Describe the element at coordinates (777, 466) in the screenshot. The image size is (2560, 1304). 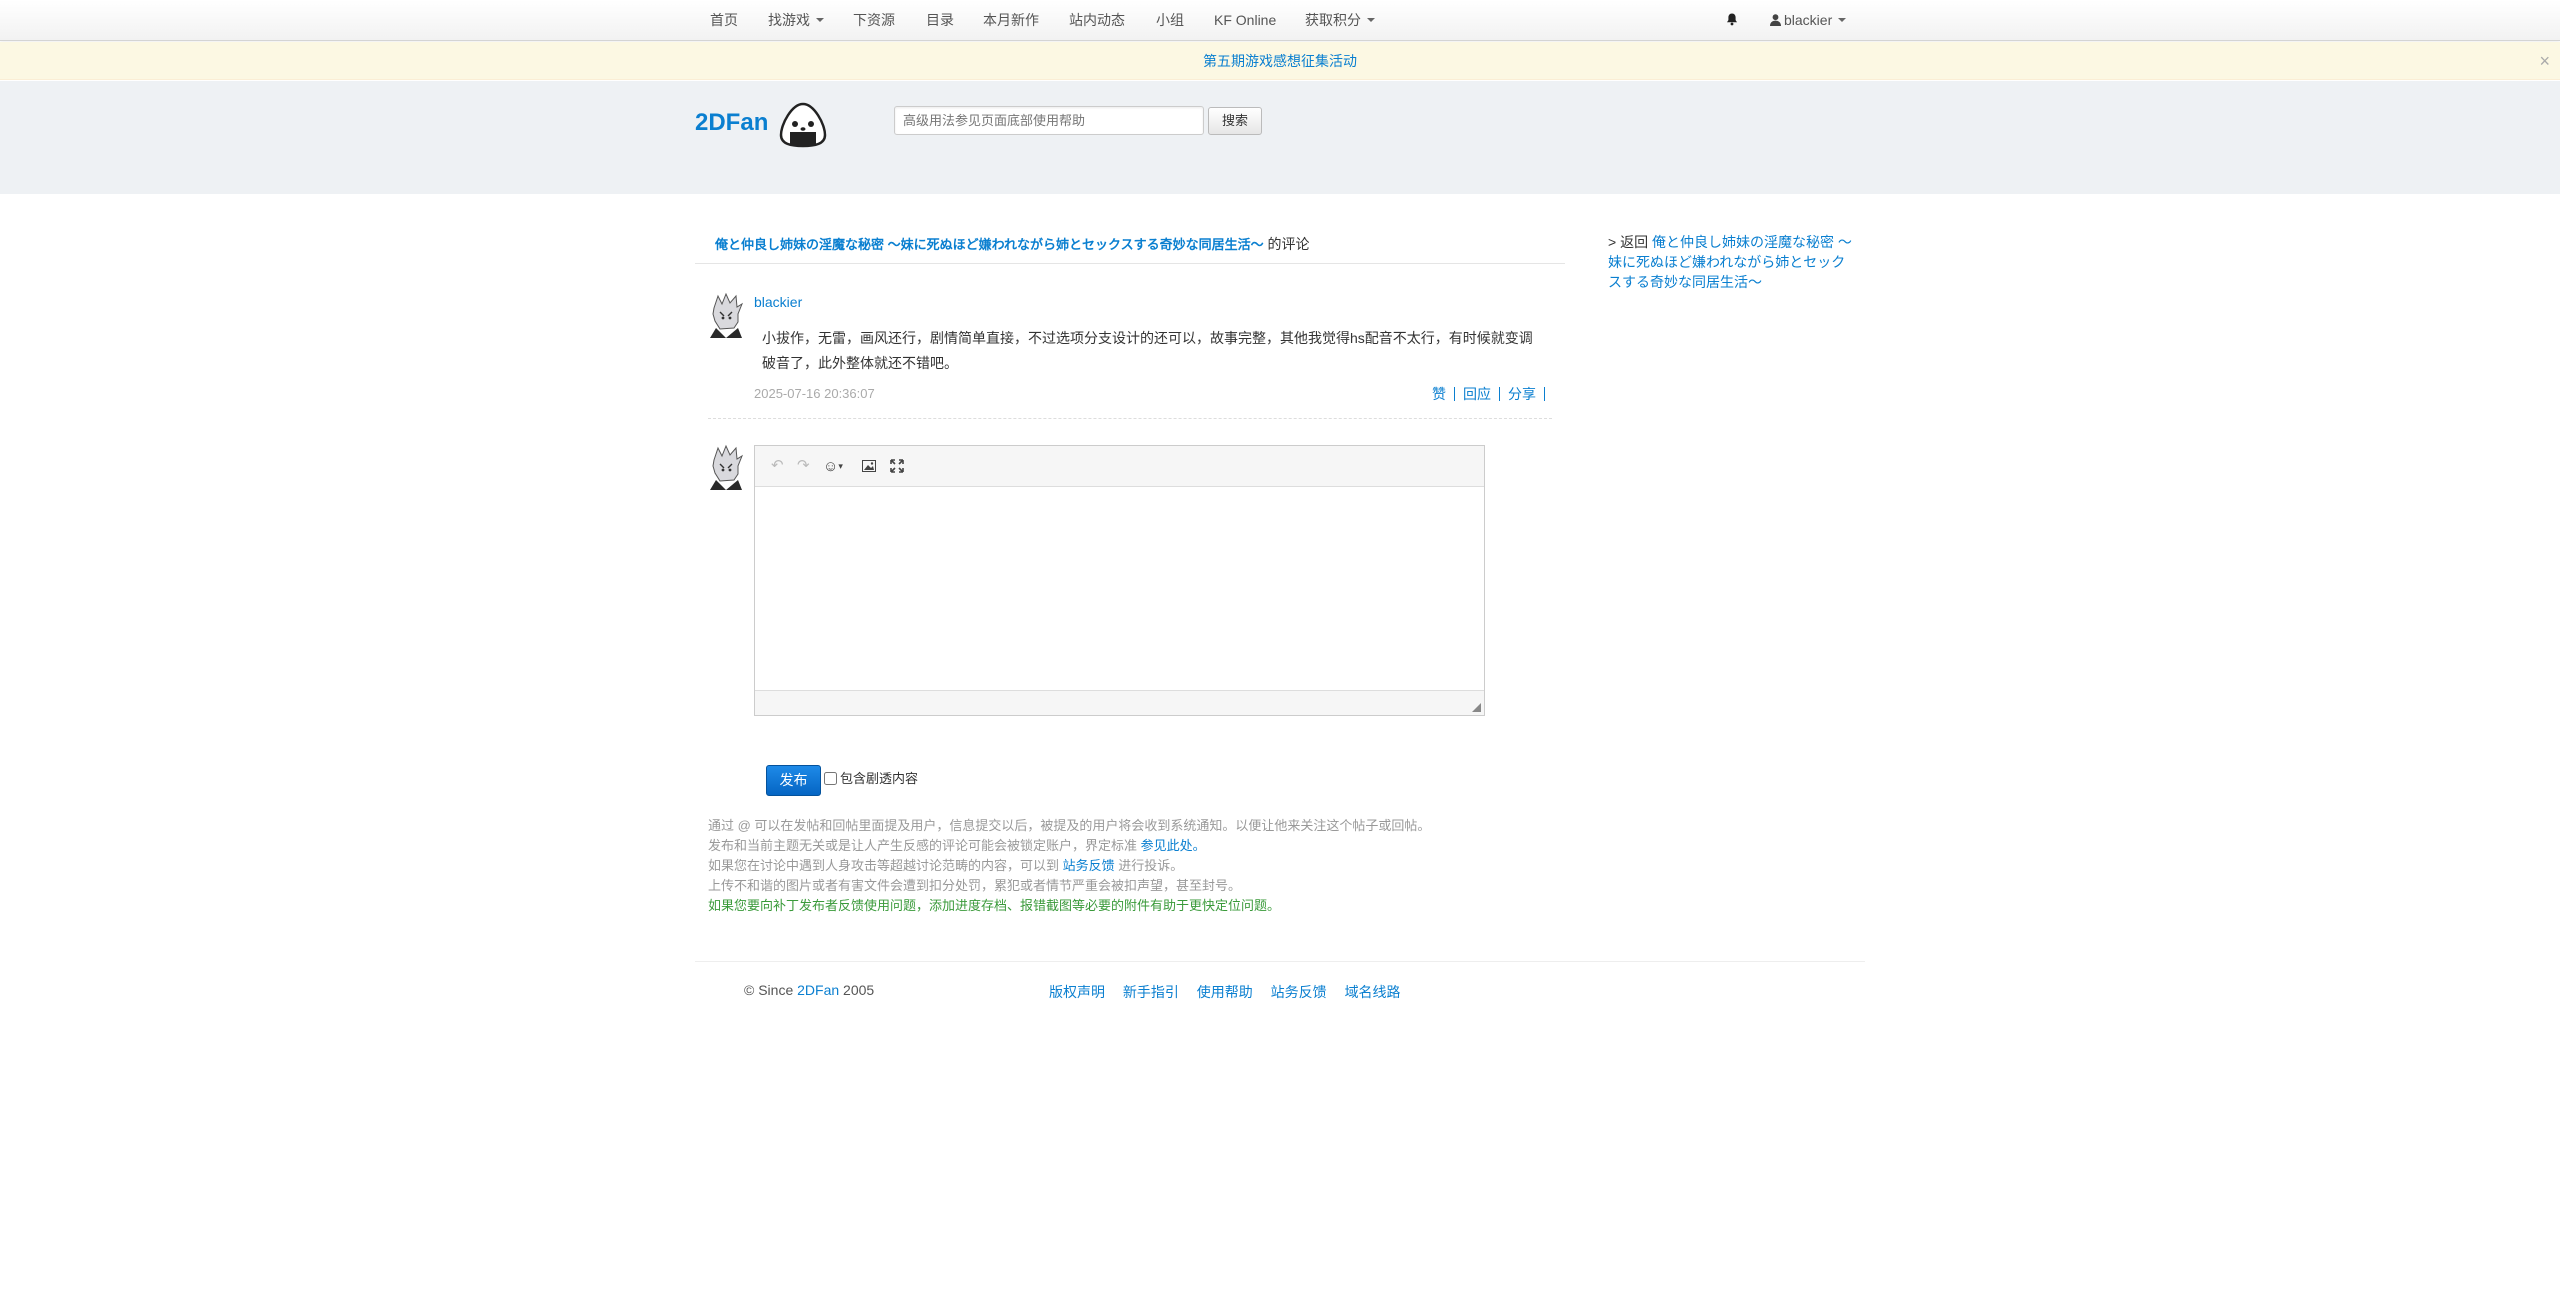
I see `undo-icon: ↶` at that location.